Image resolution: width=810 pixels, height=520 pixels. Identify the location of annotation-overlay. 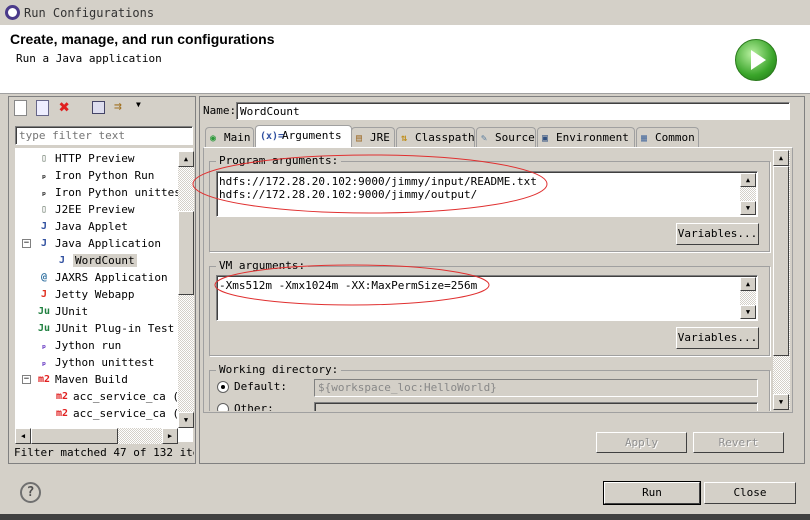
(370, 230).